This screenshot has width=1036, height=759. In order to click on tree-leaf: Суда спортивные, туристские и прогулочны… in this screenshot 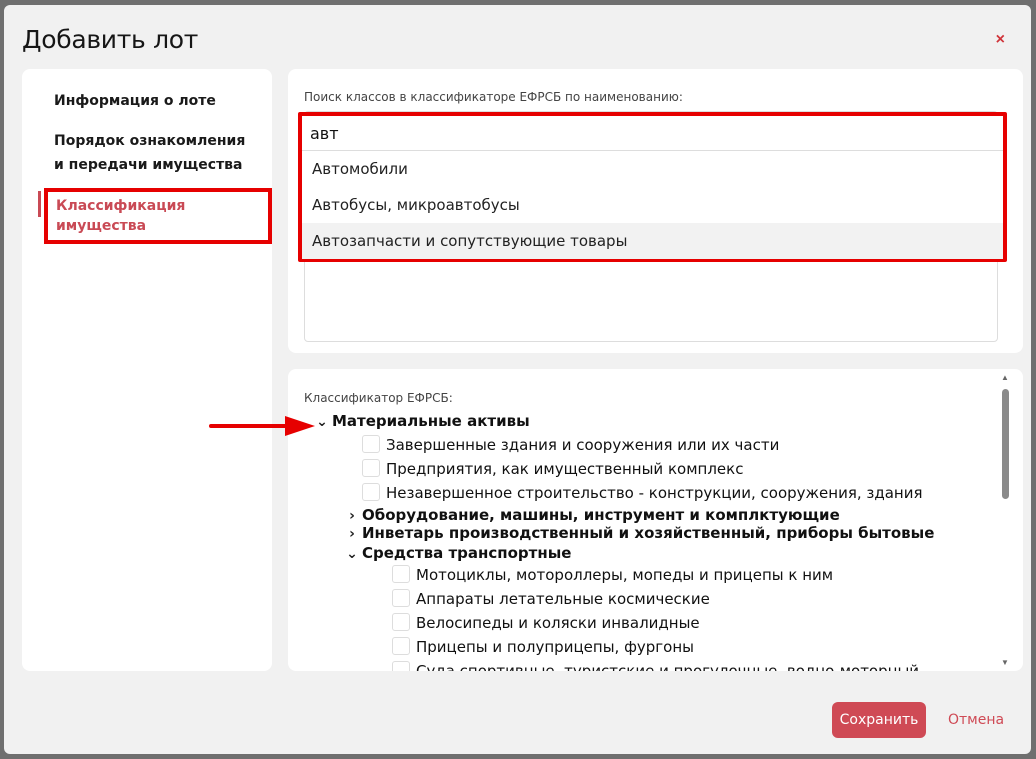, I will do `click(655, 665)`.